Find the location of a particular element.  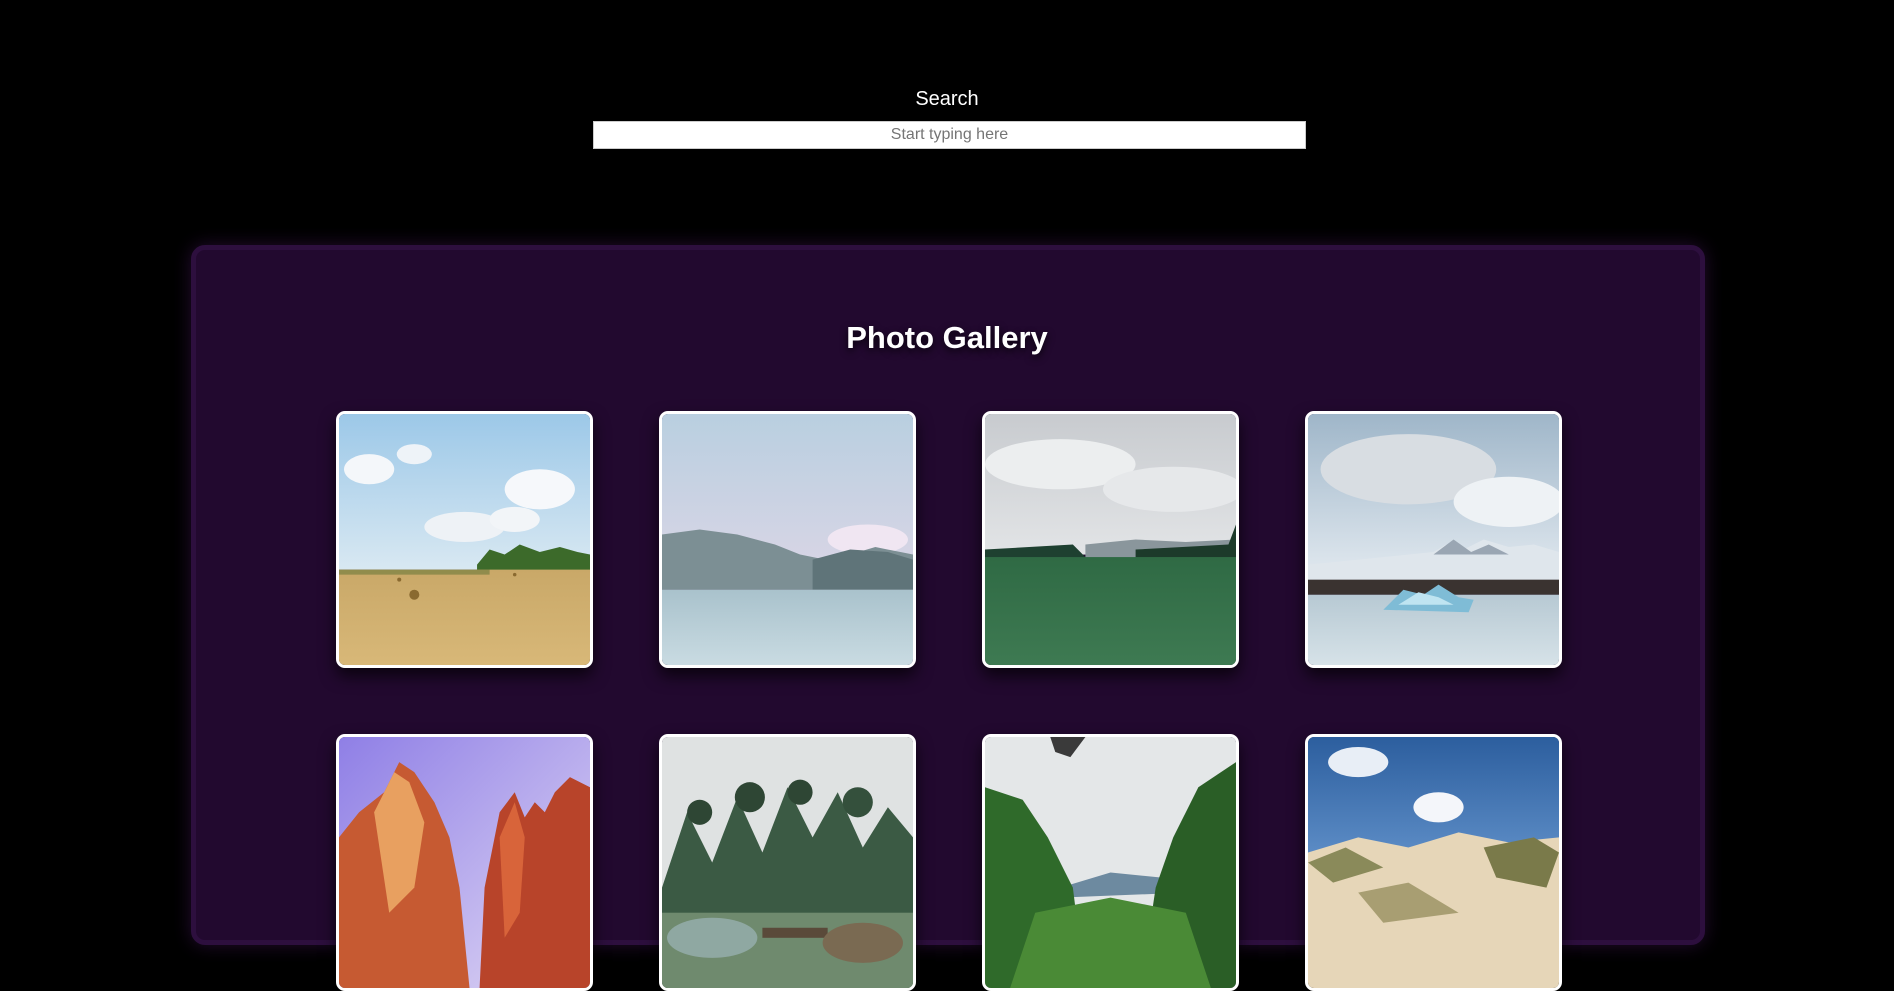

pine-garden-image is located at coordinates (787, 862).